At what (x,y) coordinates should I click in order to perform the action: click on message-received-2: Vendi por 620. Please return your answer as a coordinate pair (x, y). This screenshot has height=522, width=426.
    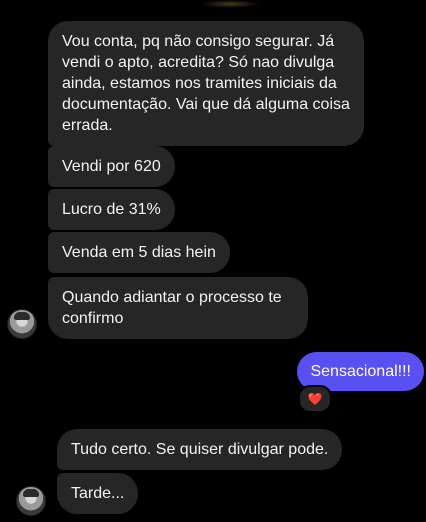
    Looking at the image, I should click on (111, 166).